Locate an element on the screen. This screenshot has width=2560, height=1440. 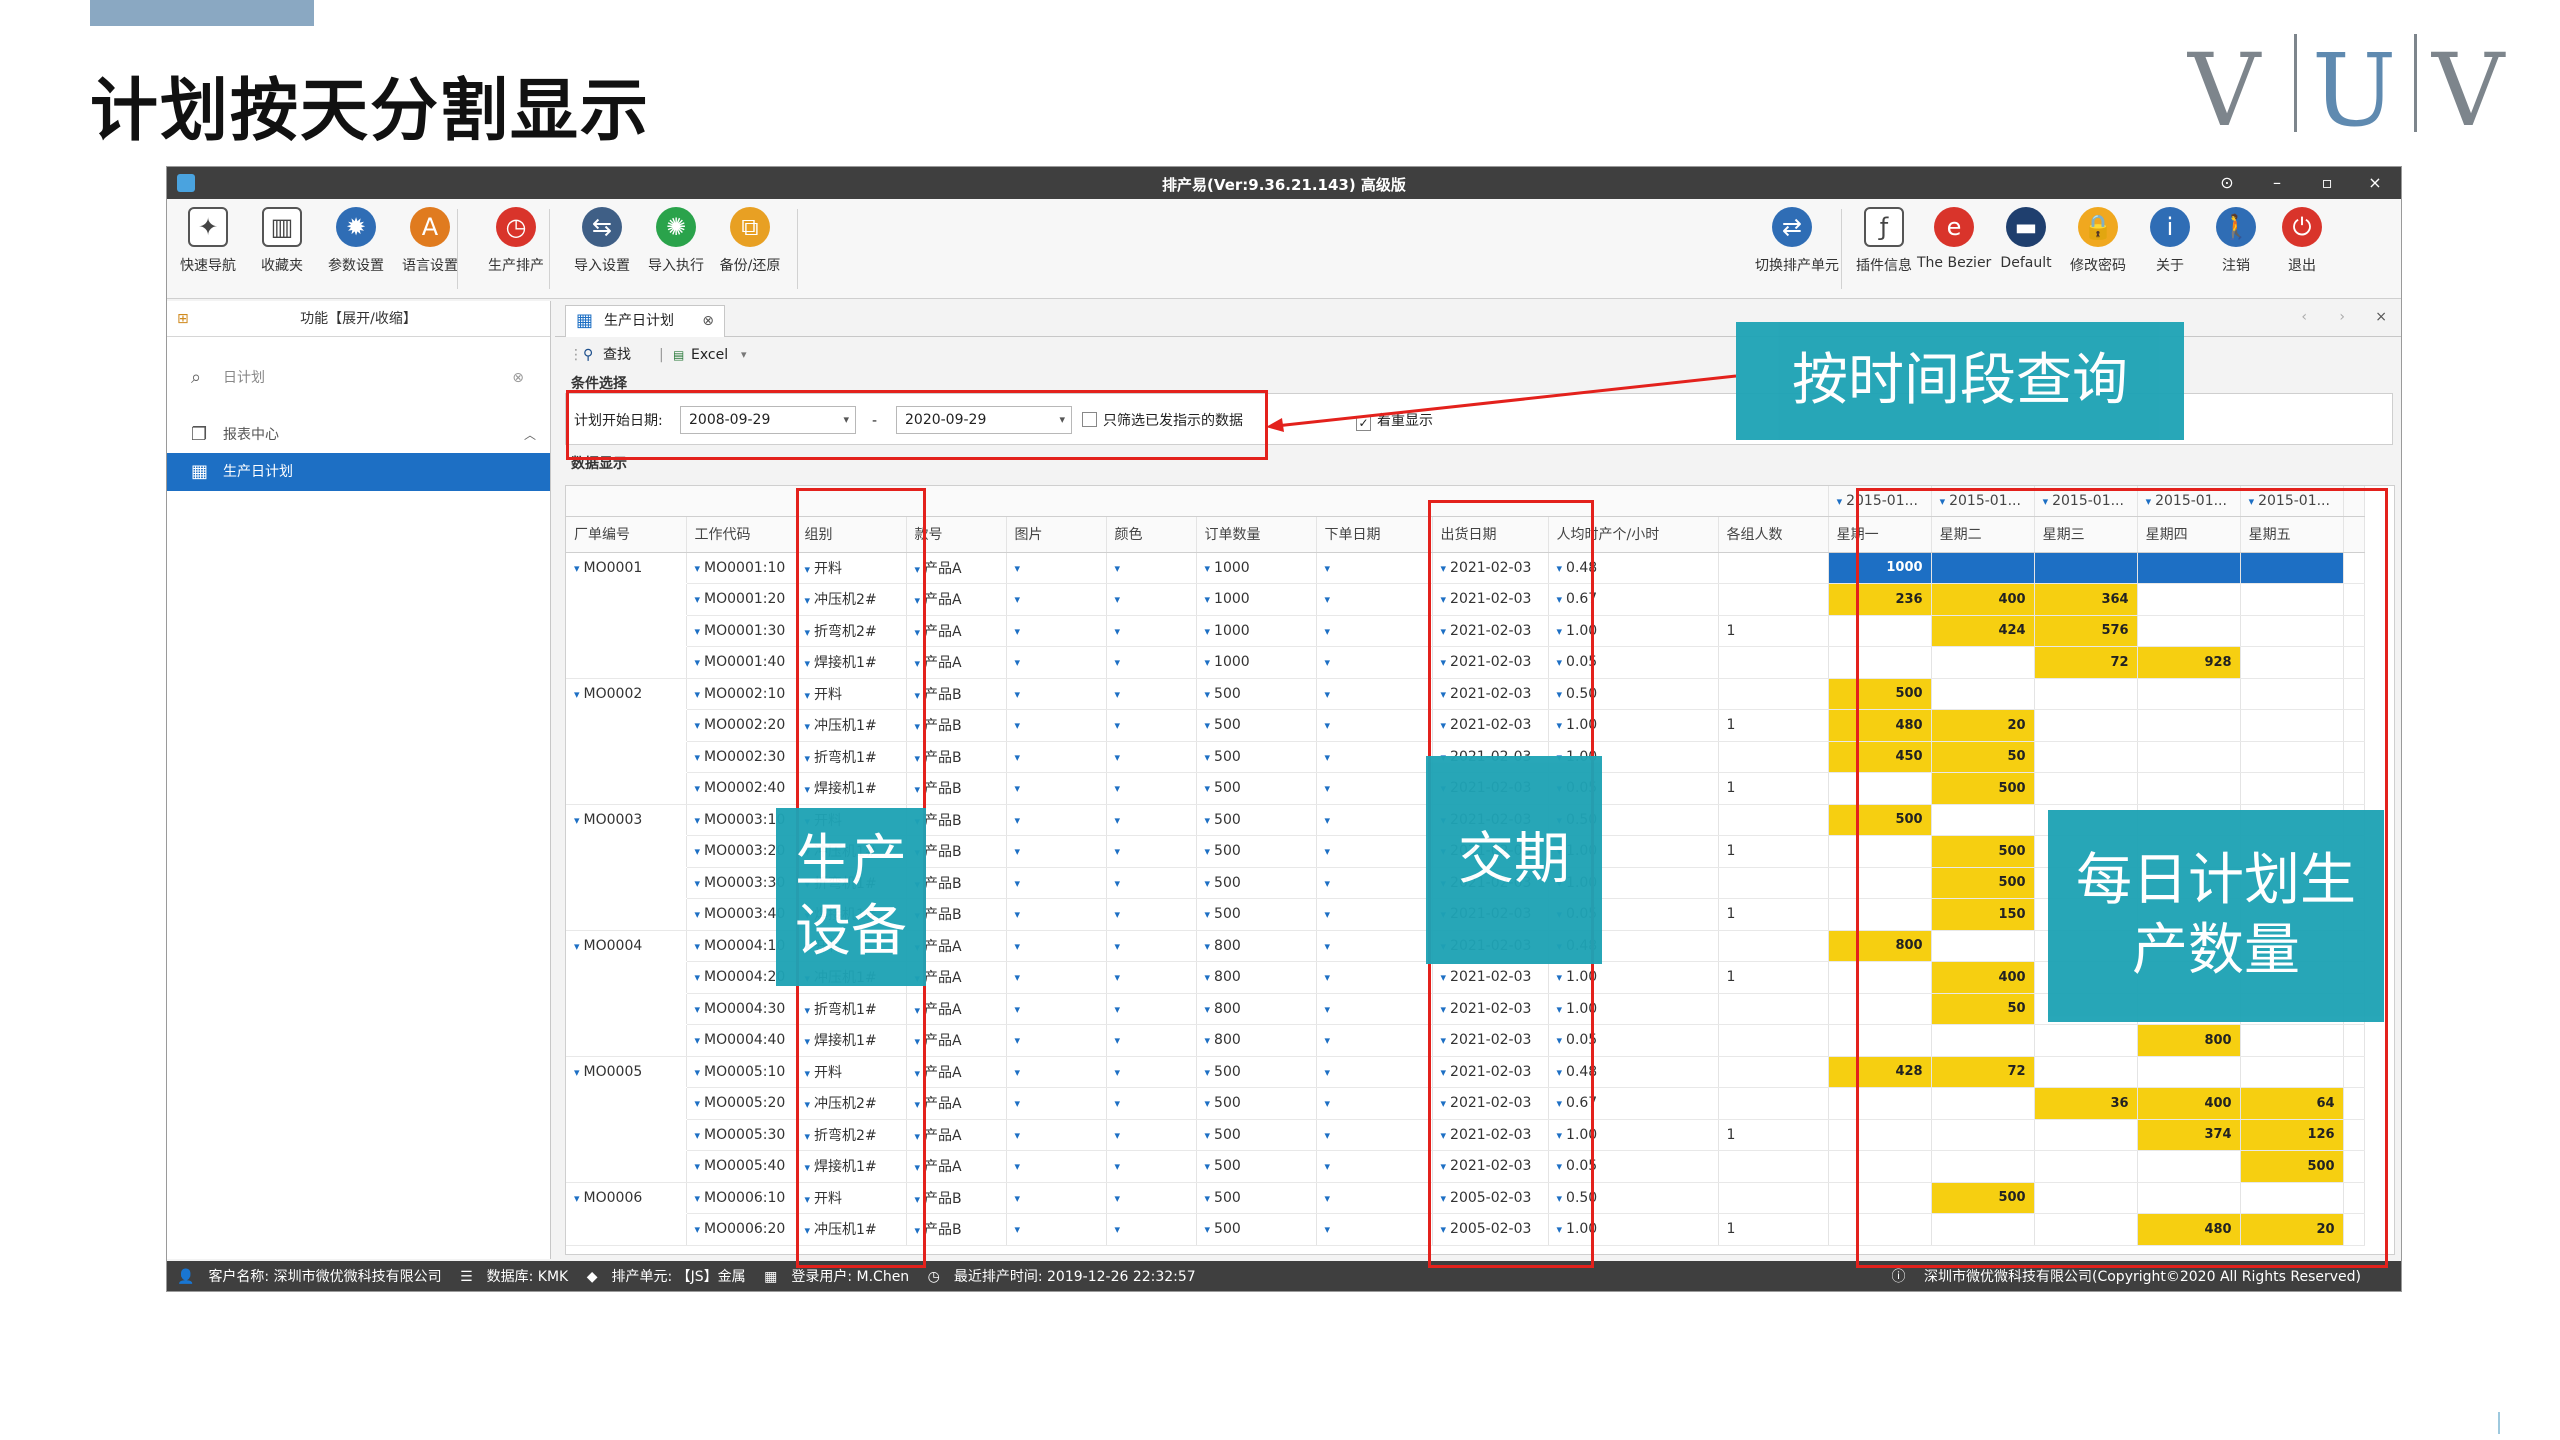
close-all-tabs-icon: × is located at coordinates (2381, 317).